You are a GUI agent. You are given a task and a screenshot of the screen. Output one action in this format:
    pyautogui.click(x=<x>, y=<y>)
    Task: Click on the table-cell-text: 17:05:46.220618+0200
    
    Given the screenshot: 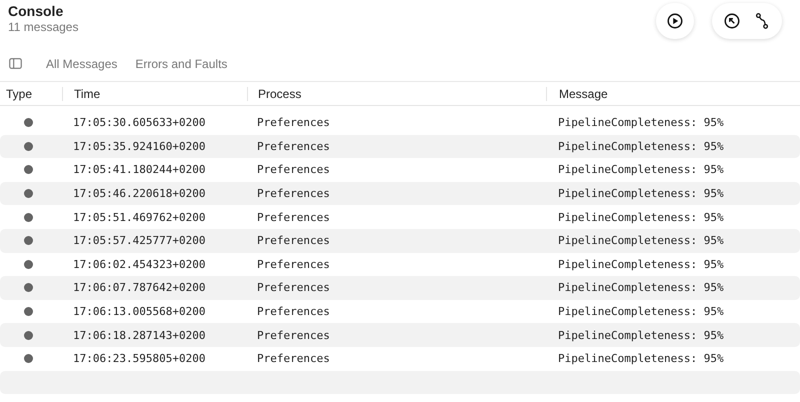 What is the action you would take?
    pyautogui.click(x=139, y=193)
    